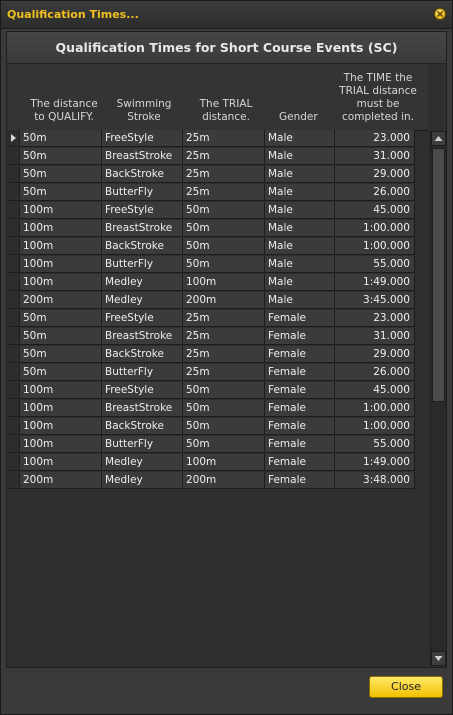 Image resolution: width=453 pixels, height=715 pixels. I want to click on column-header-qualify-distance: The distance to QUALIFY., so click(64, 111).